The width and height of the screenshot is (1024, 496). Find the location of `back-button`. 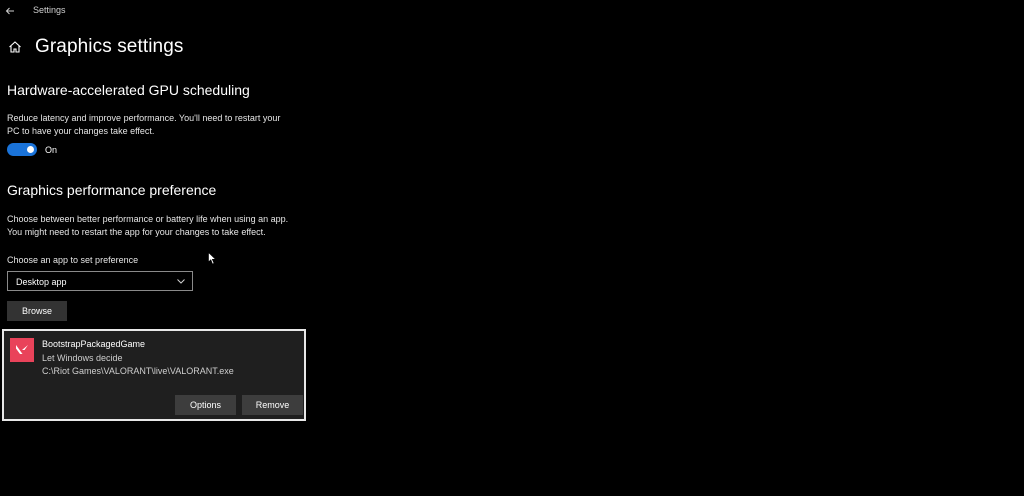

back-button is located at coordinates (10, 11).